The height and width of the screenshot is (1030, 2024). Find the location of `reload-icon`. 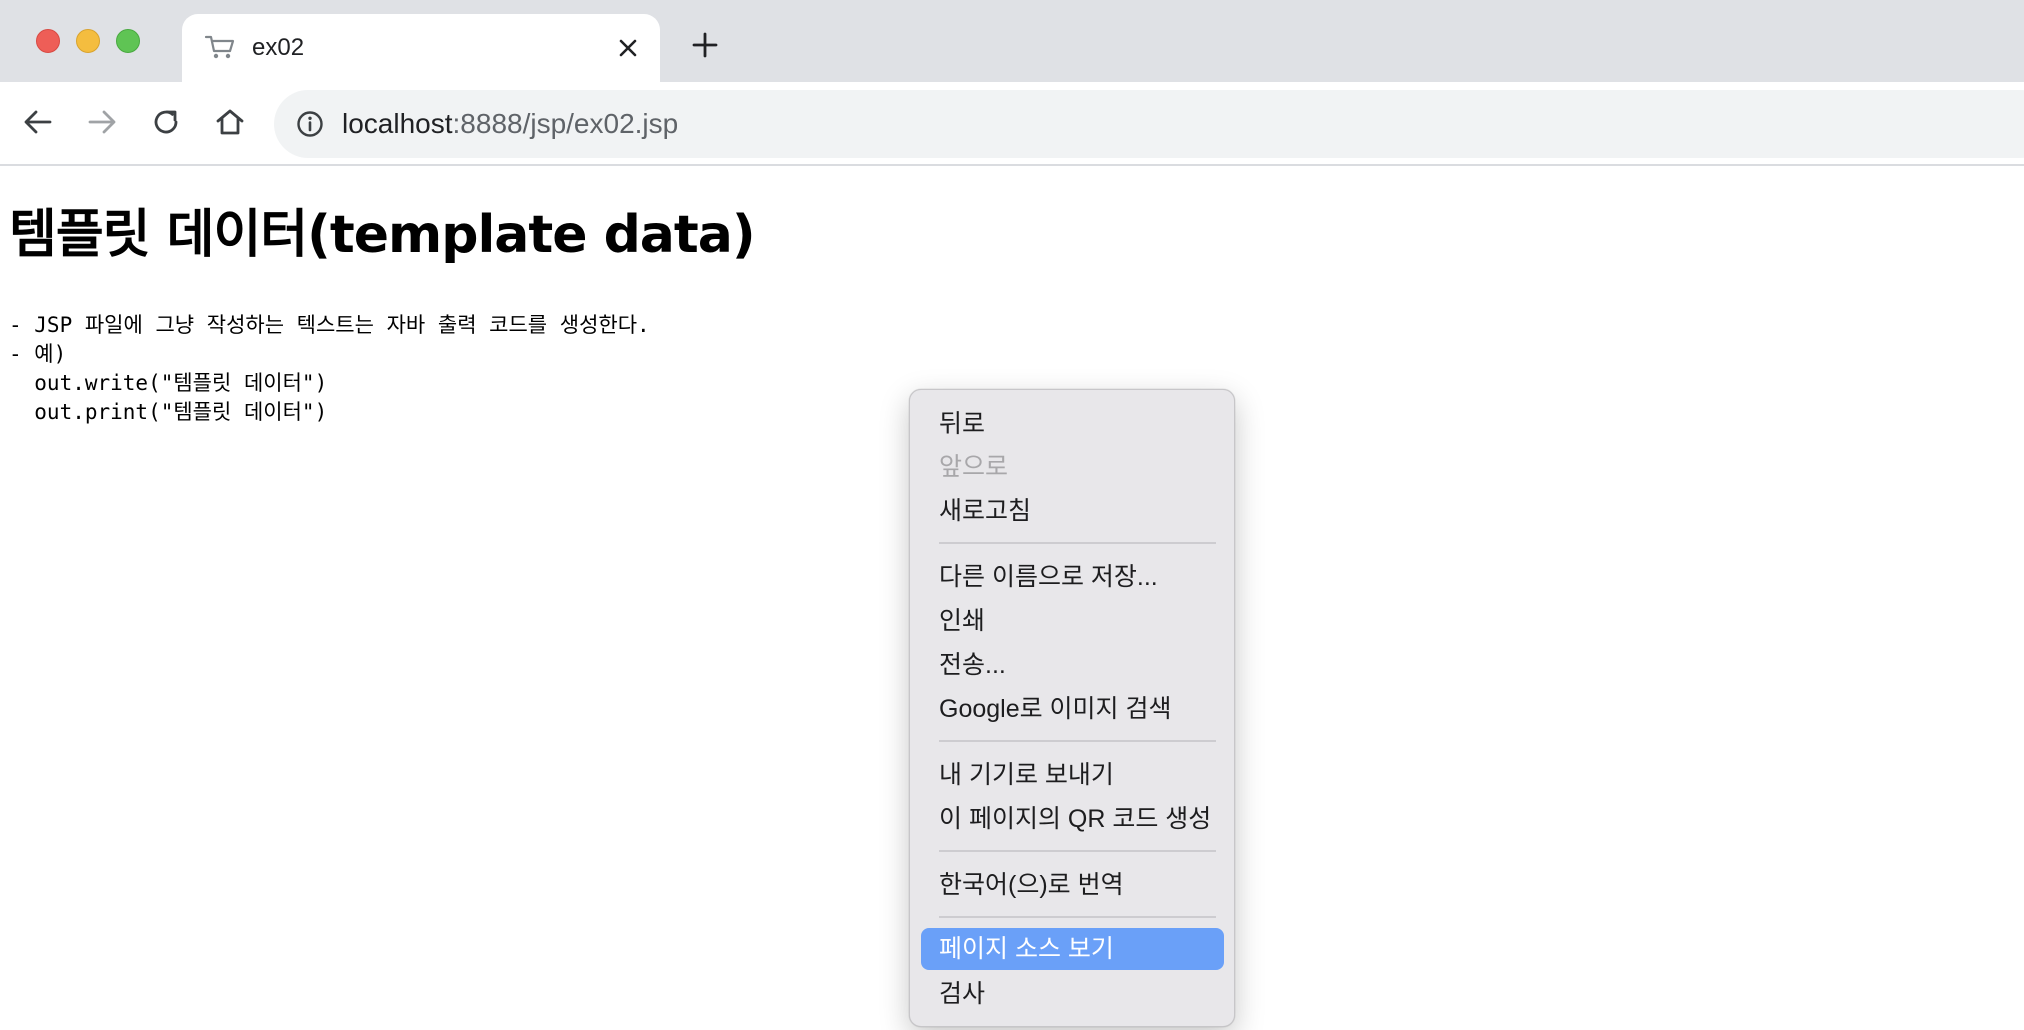

reload-icon is located at coordinates (166, 122).